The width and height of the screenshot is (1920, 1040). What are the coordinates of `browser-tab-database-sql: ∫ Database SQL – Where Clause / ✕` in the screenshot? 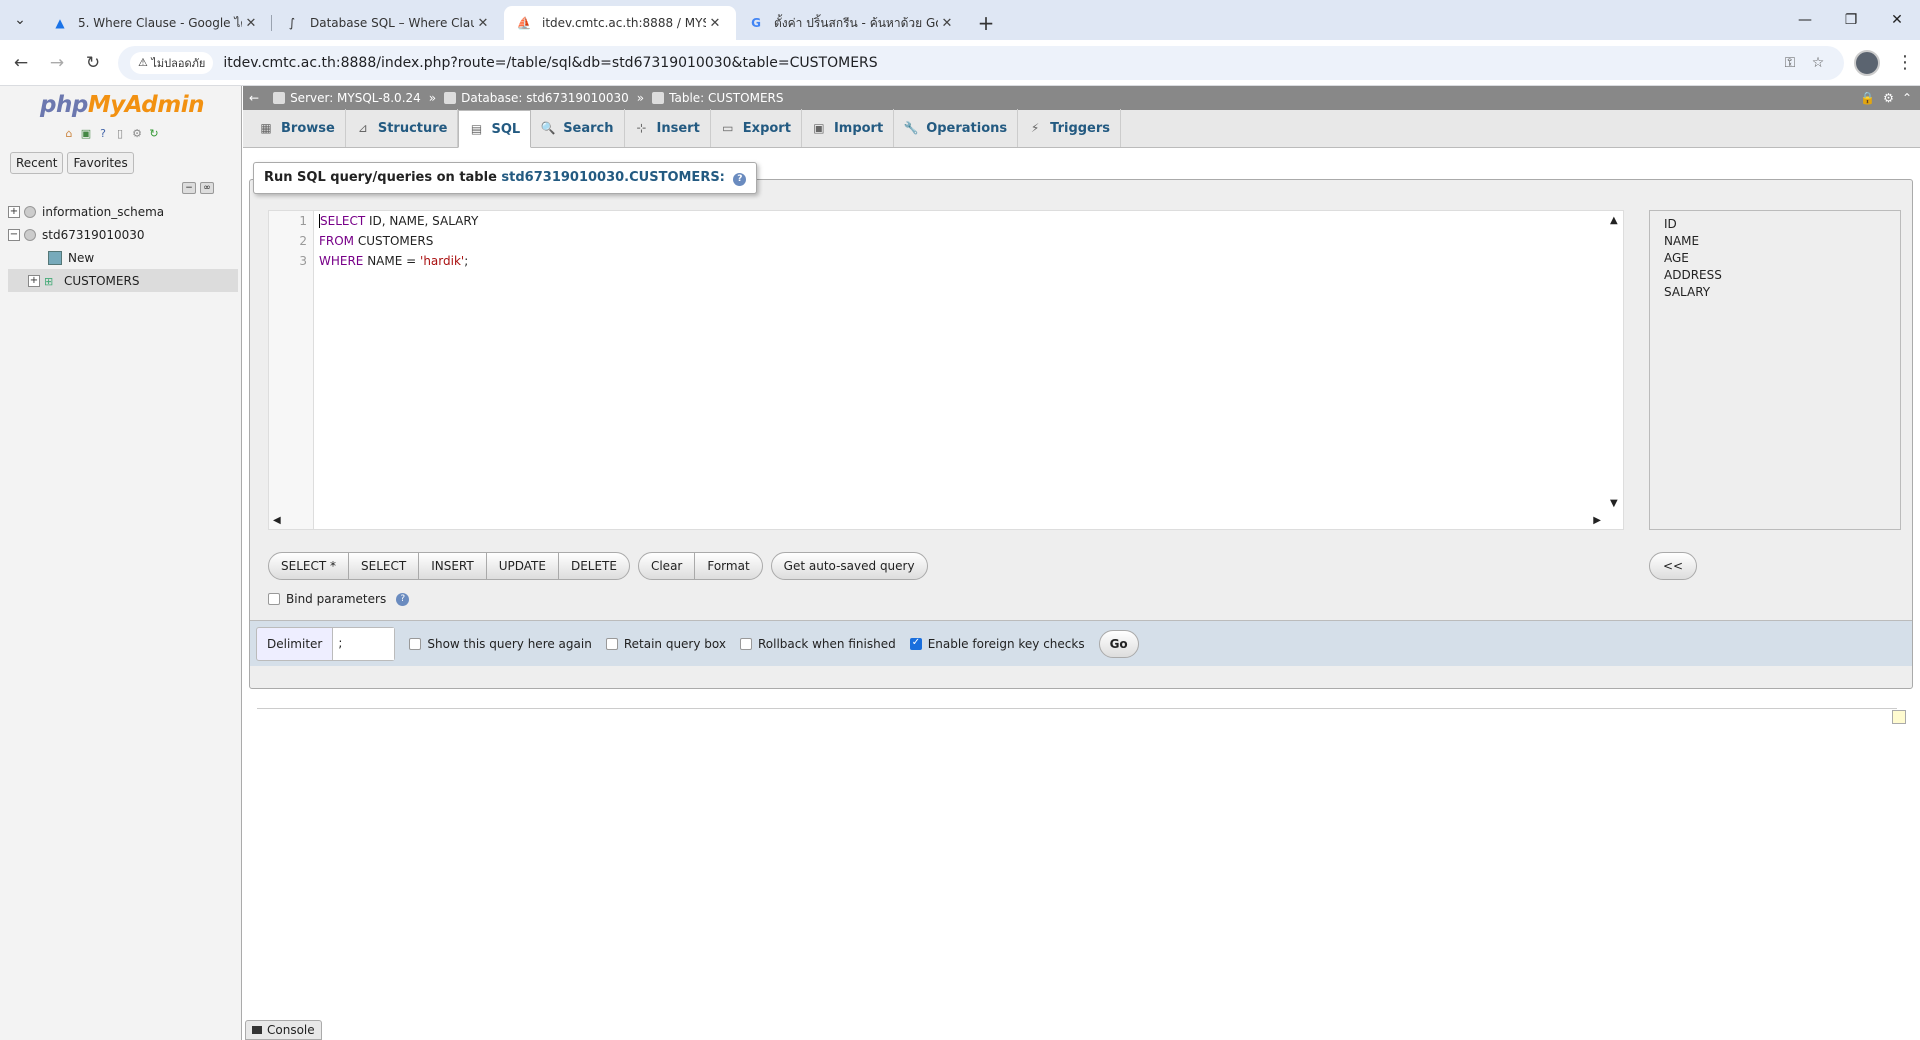 It's located at (388, 23).